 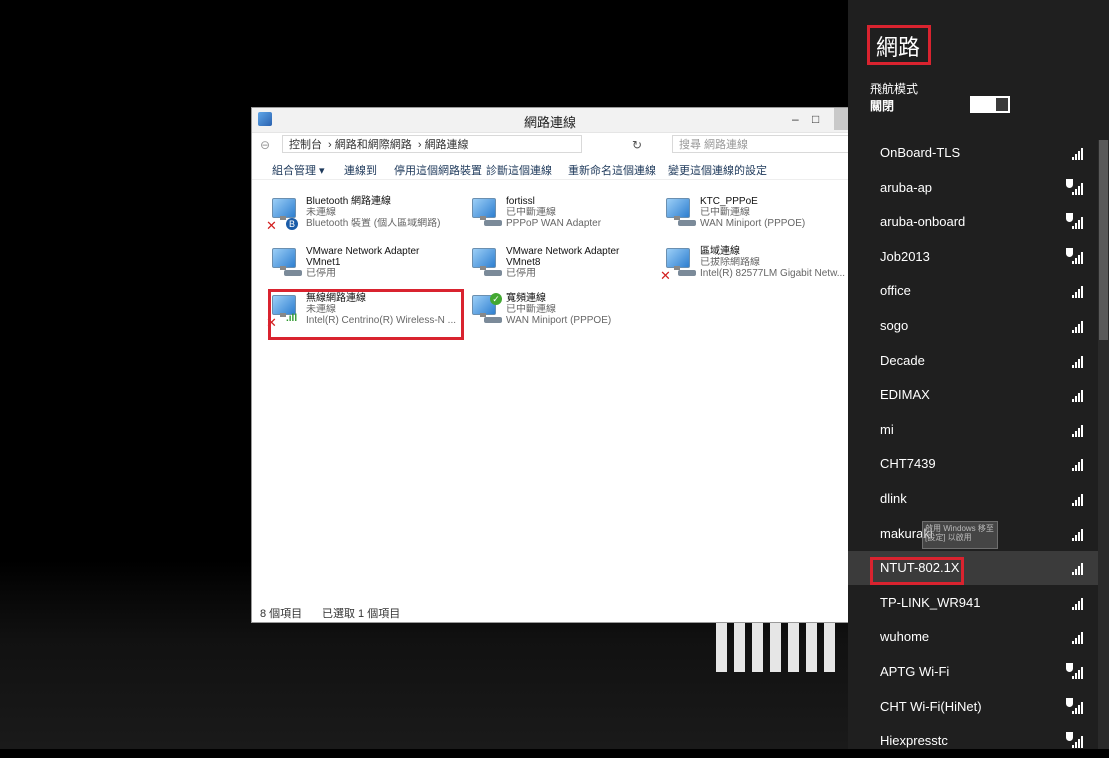 What do you see at coordinates (908, 464) in the screenshot?
I see `network-name: CHT7439` at bounding box center [908, 464].